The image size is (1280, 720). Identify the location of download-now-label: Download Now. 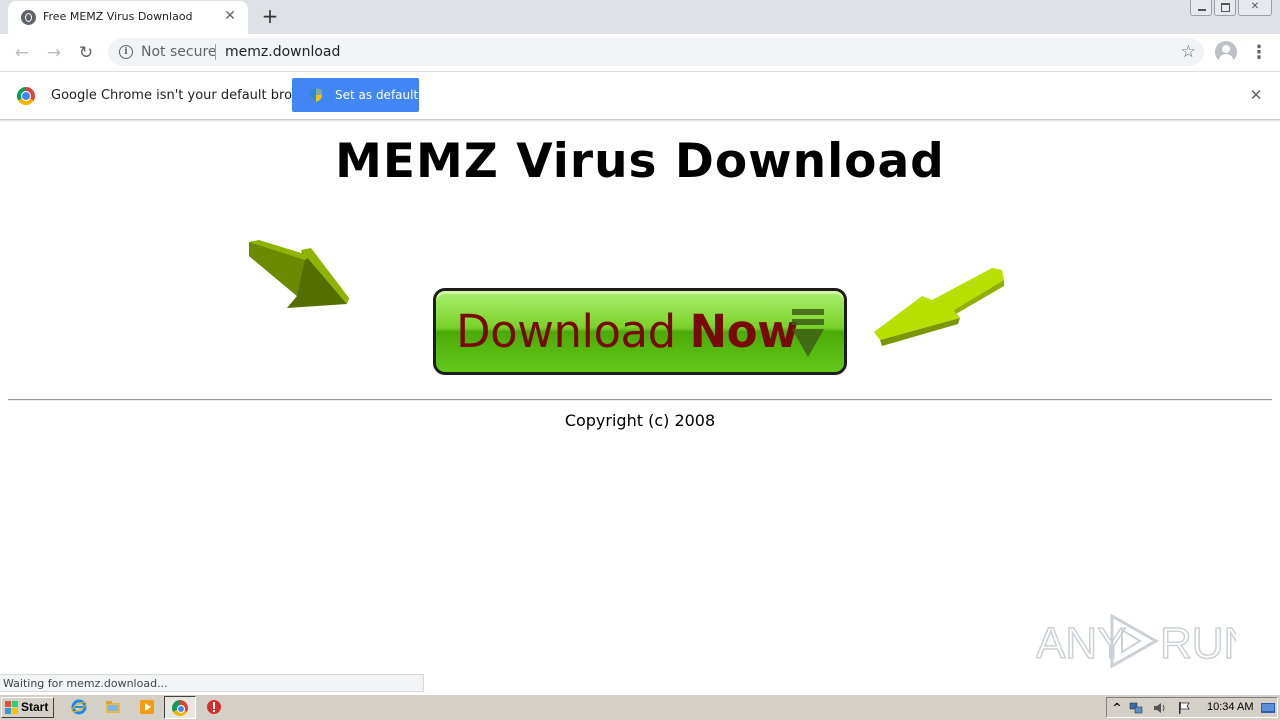
(627, 331).